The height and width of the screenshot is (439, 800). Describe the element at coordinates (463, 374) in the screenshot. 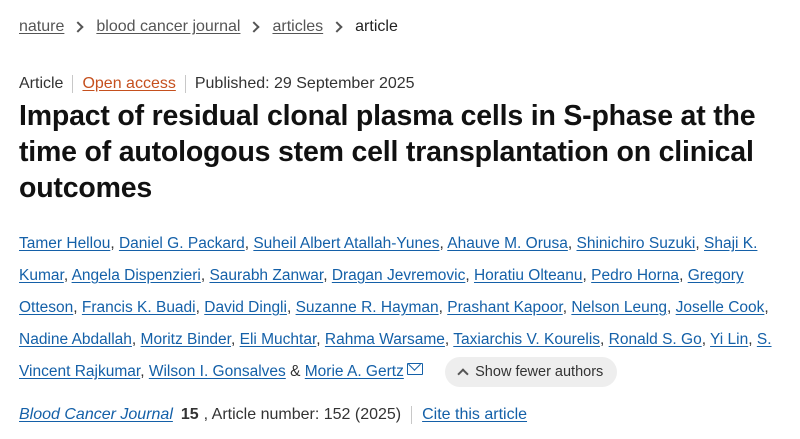

I see `chevron-up-icon` at that location.